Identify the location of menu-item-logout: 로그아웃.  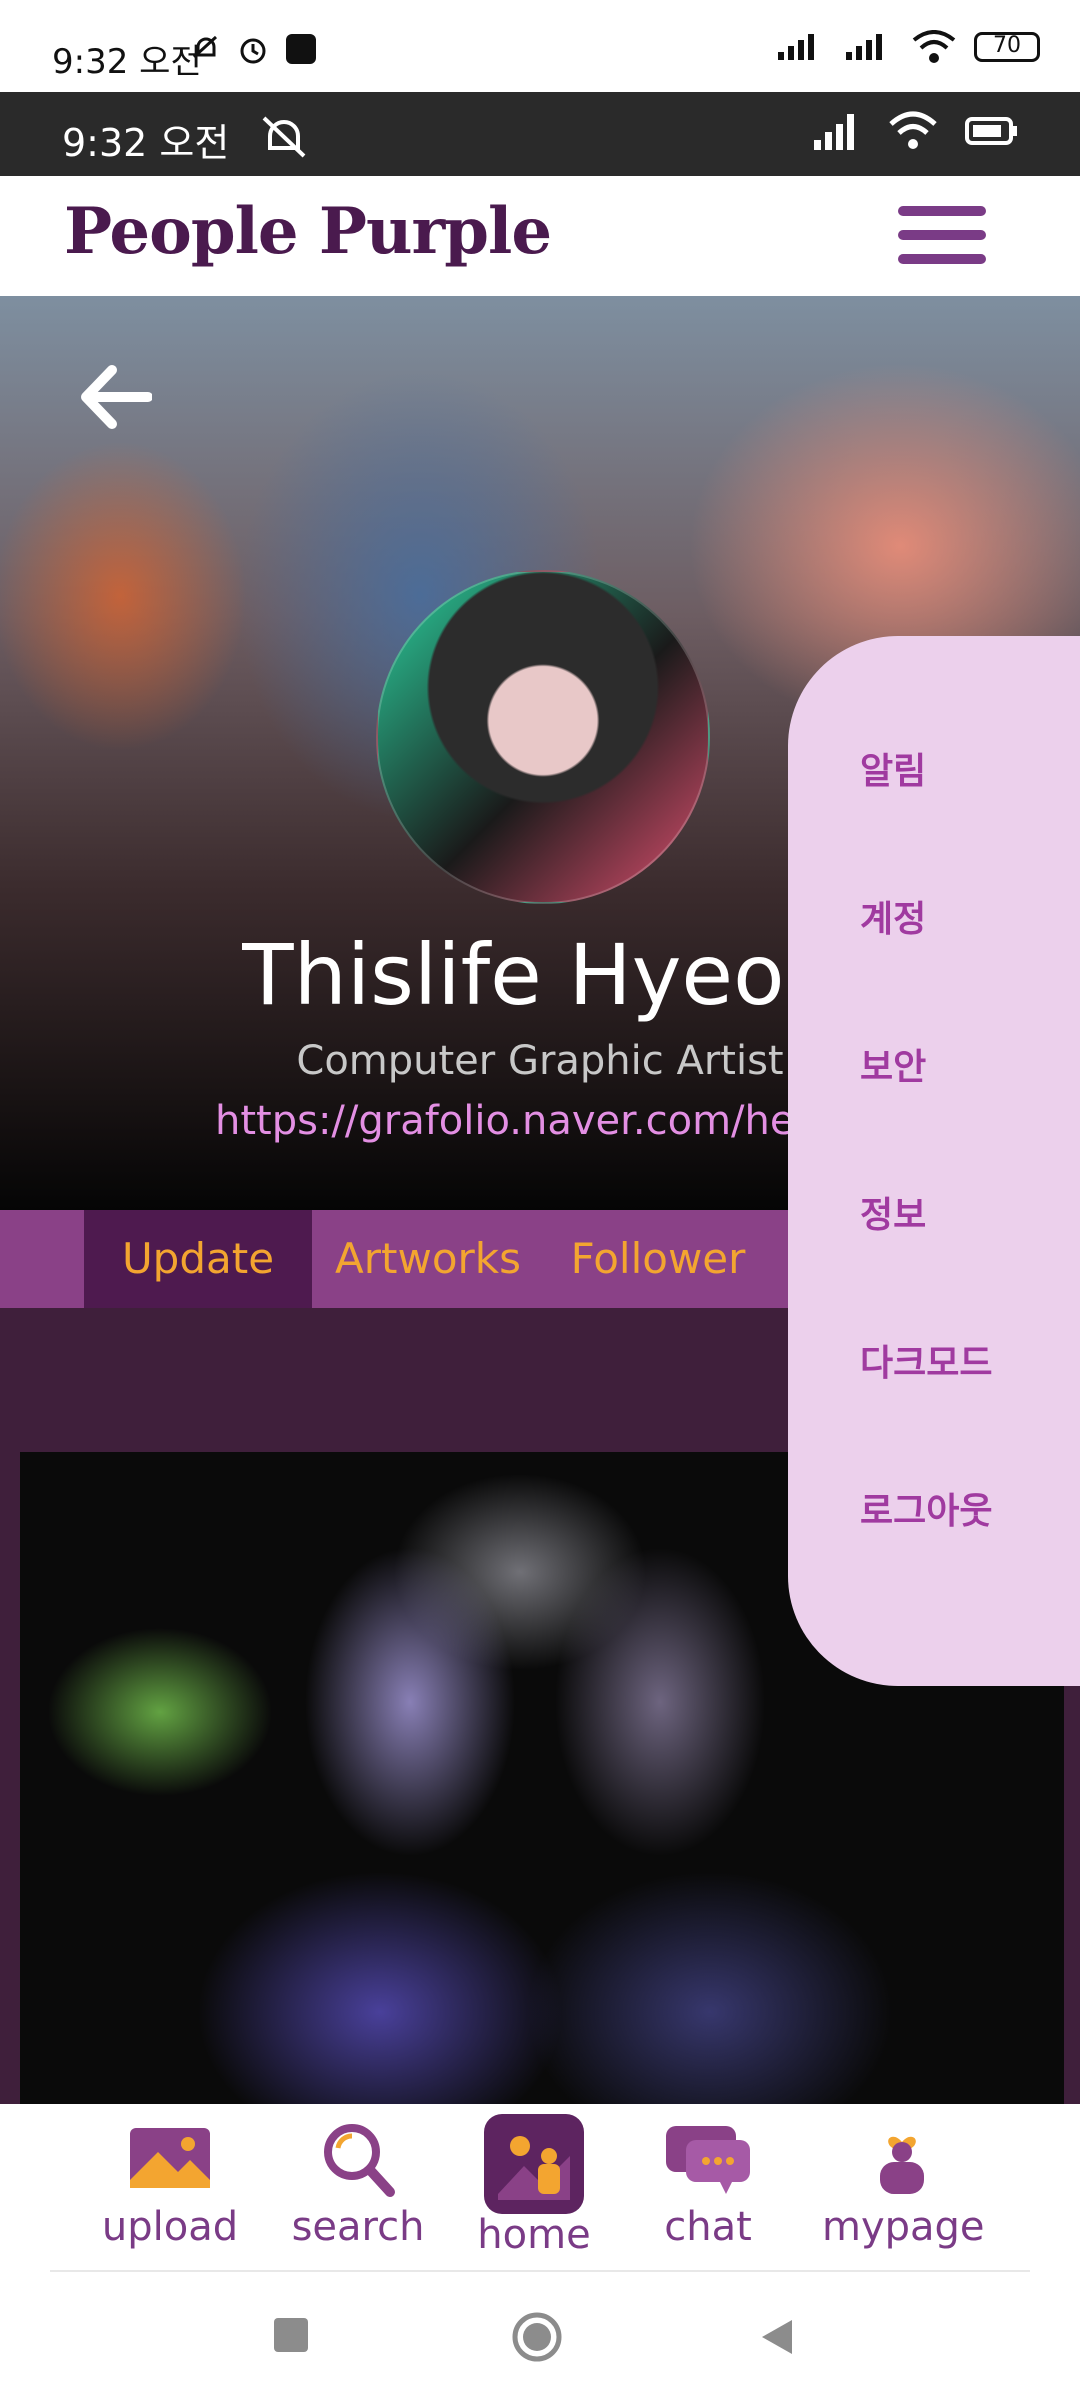
(926, 1508).